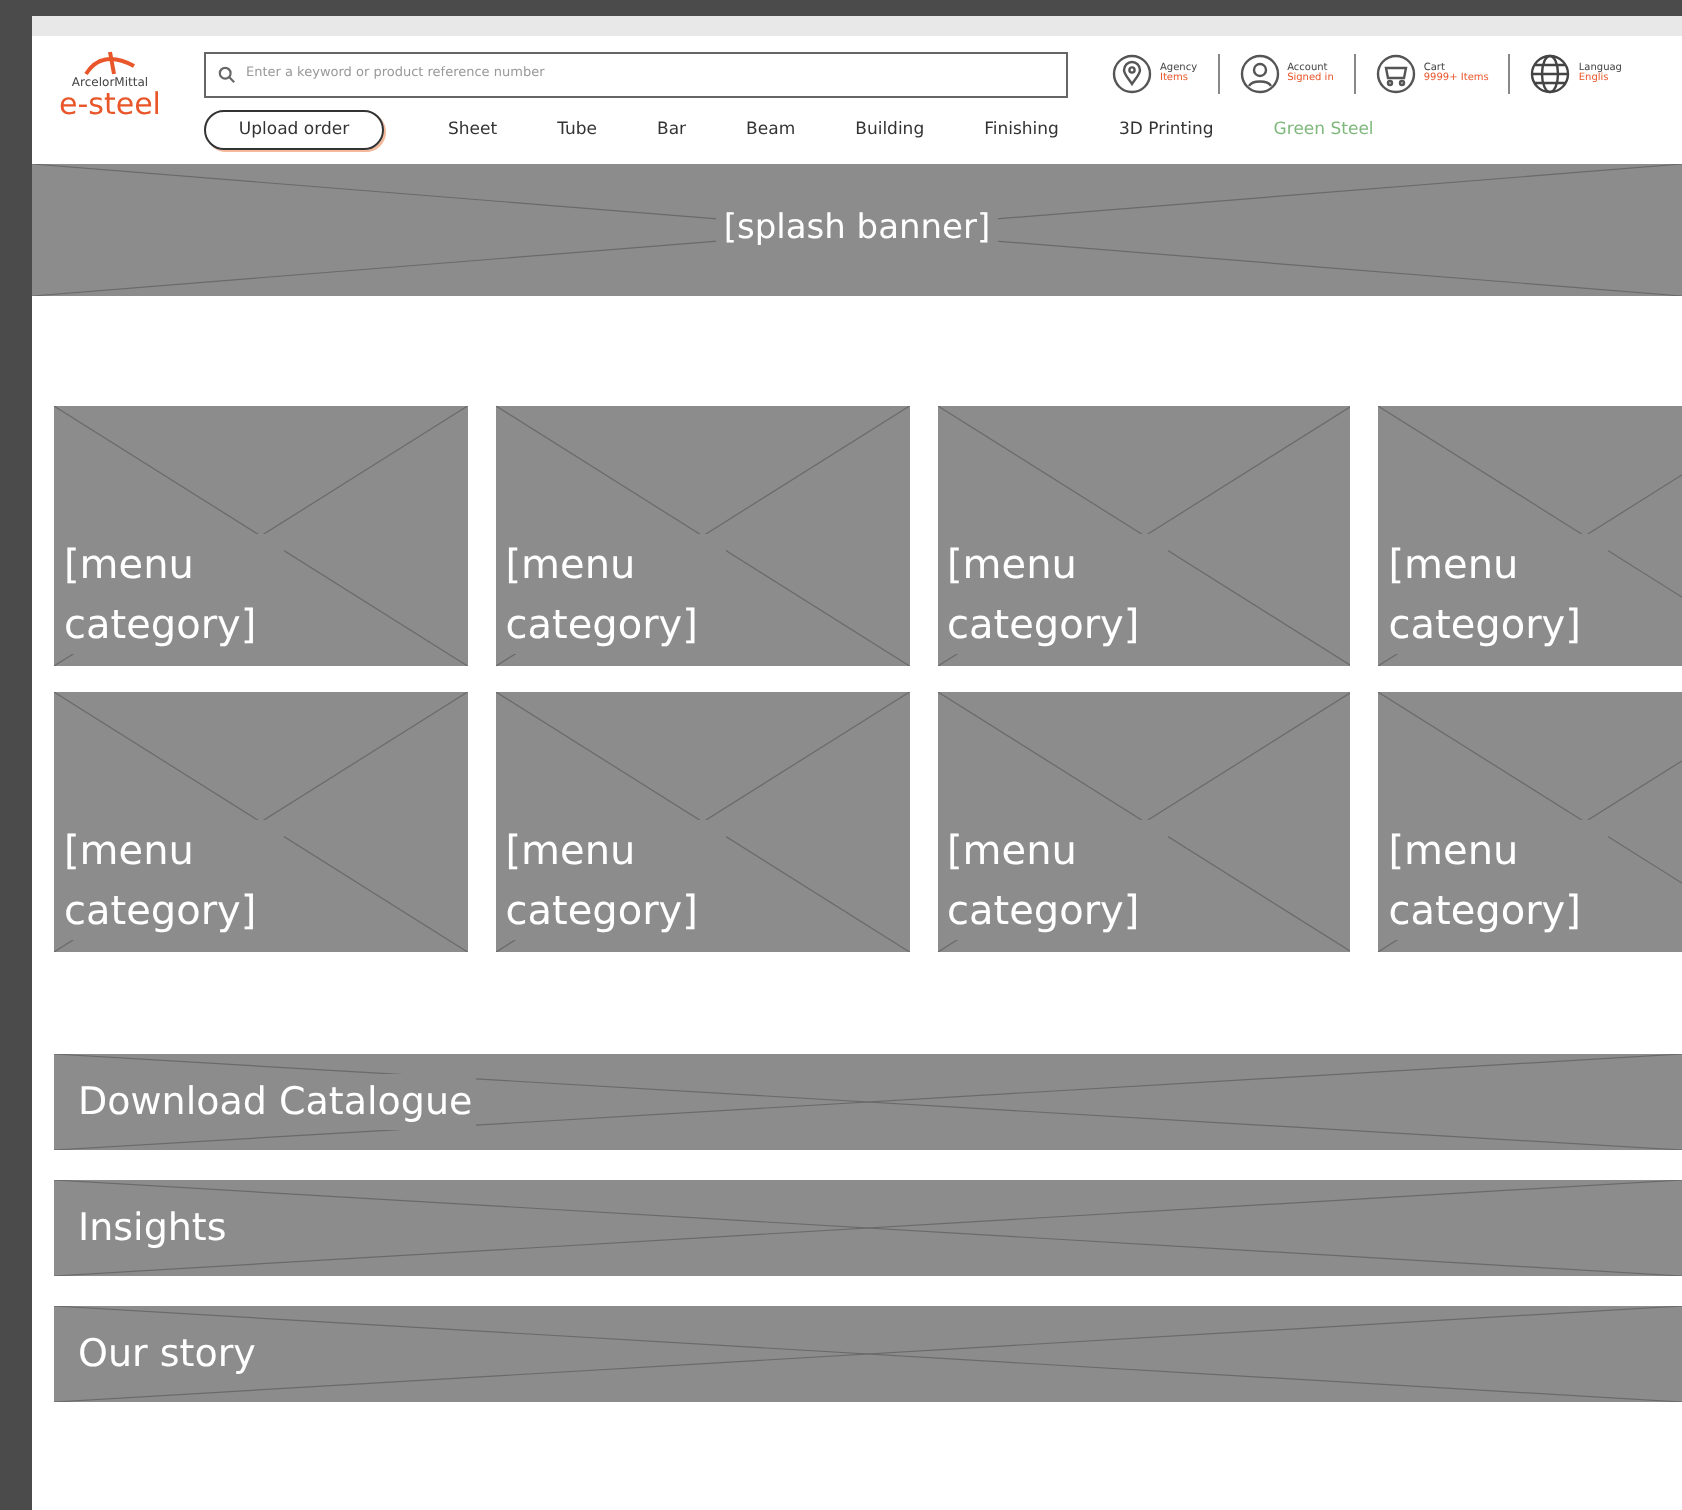 Image resolution: width=1682 pixels, height=1510 pixels. Describe the element at coordinates (771, 130) in the screenshot. I see `nav-link: Beam` at that location.